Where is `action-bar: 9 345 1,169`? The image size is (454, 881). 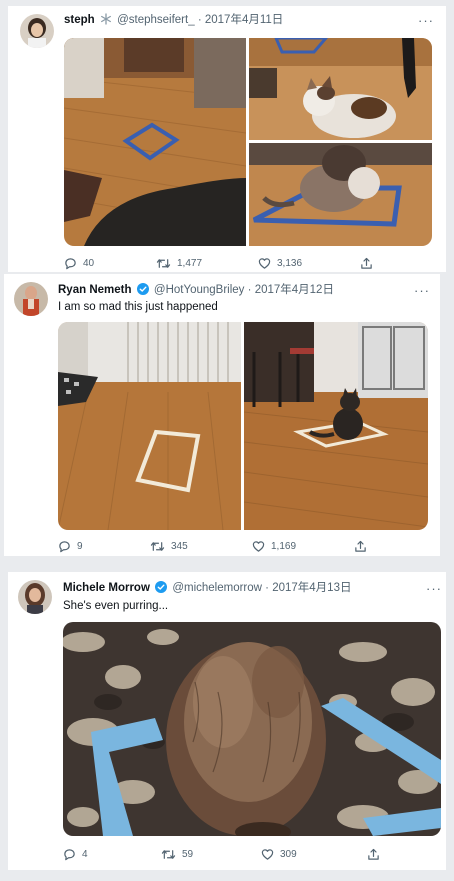
action-bar: 9 345 1,169 is located at coordinates (243, 546).